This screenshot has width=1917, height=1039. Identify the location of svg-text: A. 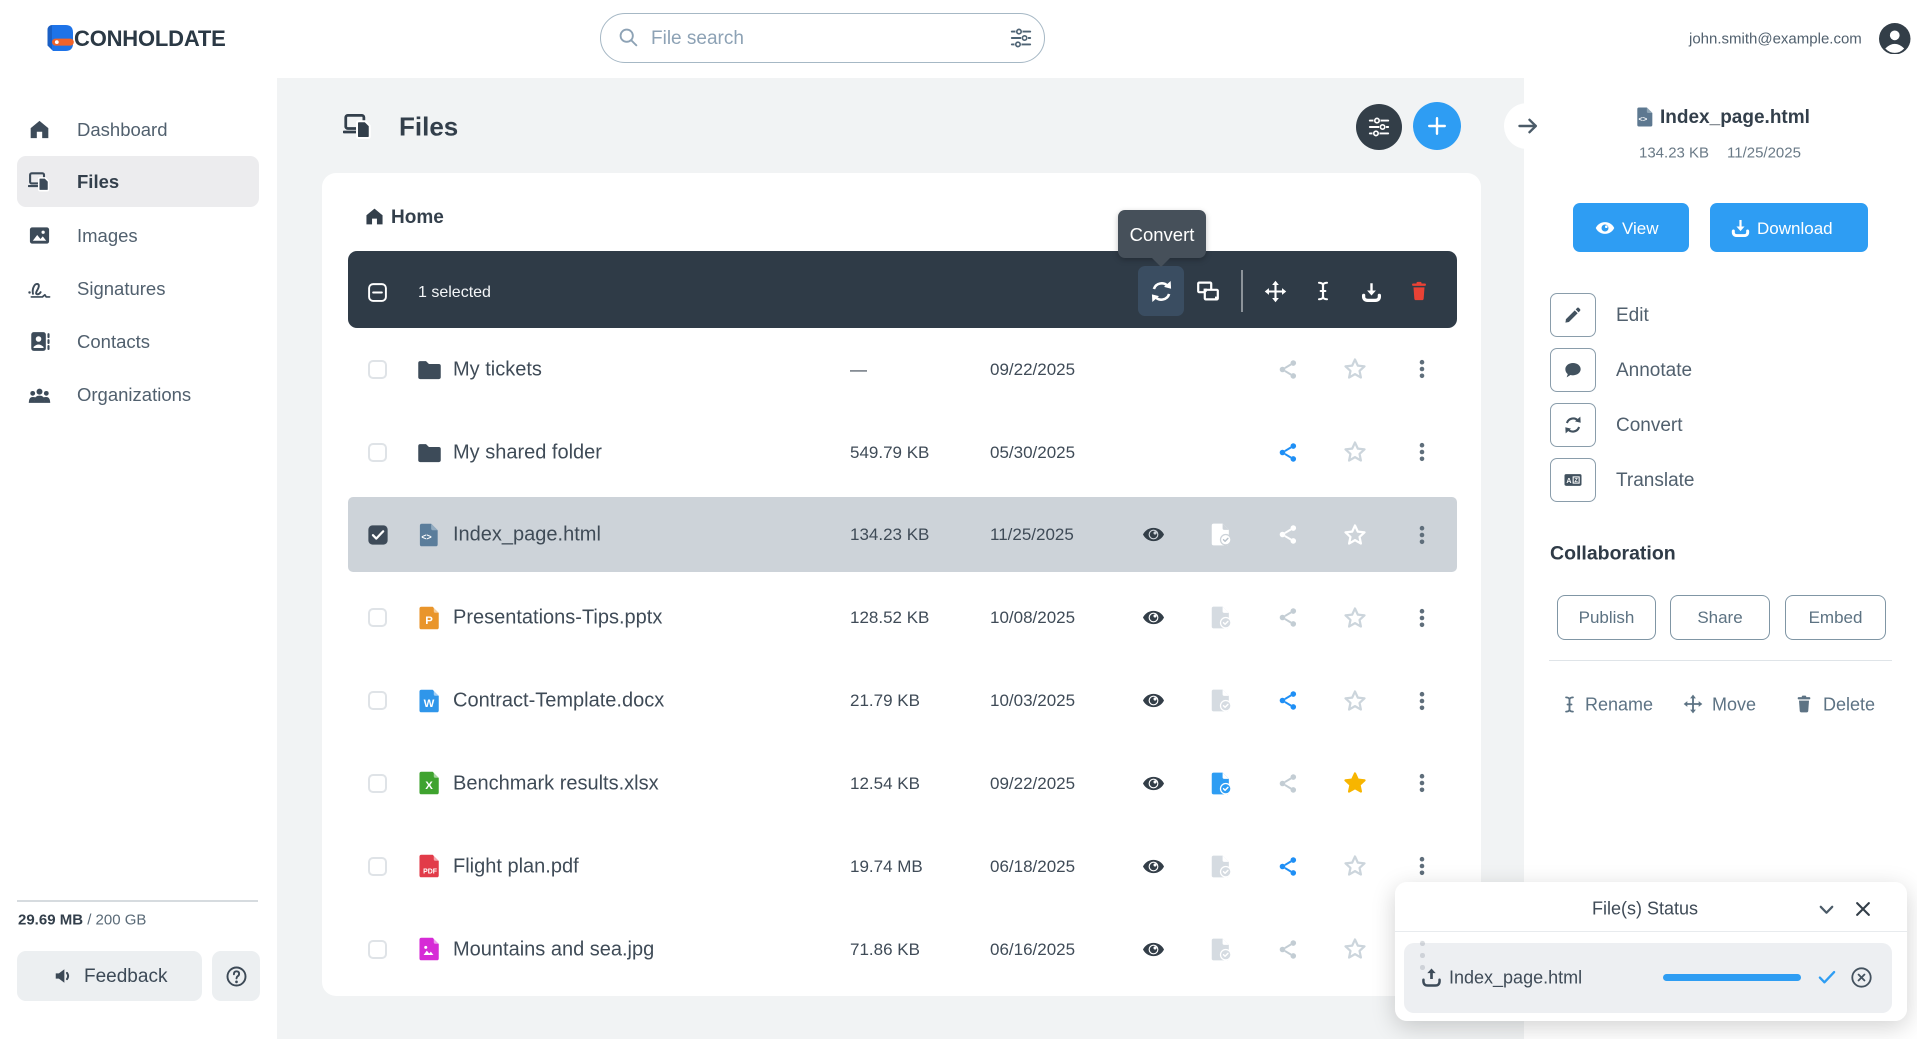
(1568, 481).